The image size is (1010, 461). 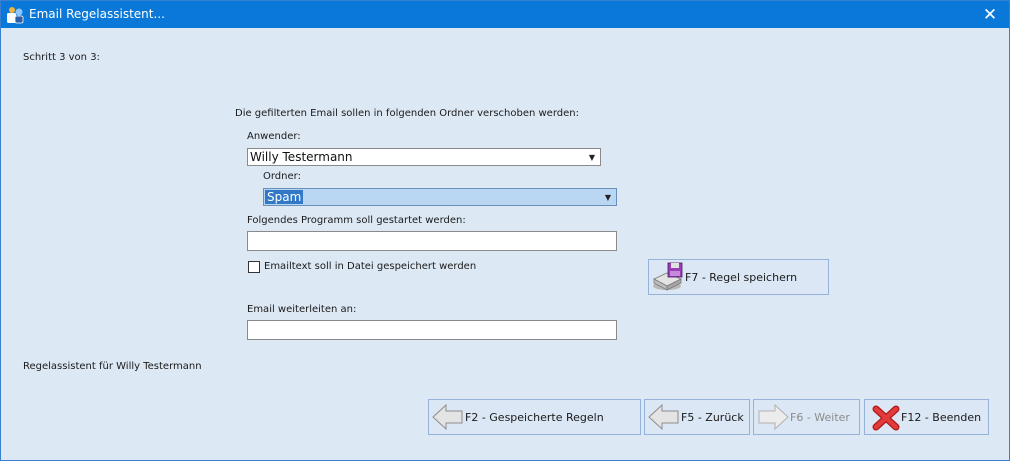 What do you see at coordinates (274, 136) in the screenshot?
I see `user-label: Anwender:` at bounding box center [274, 136].